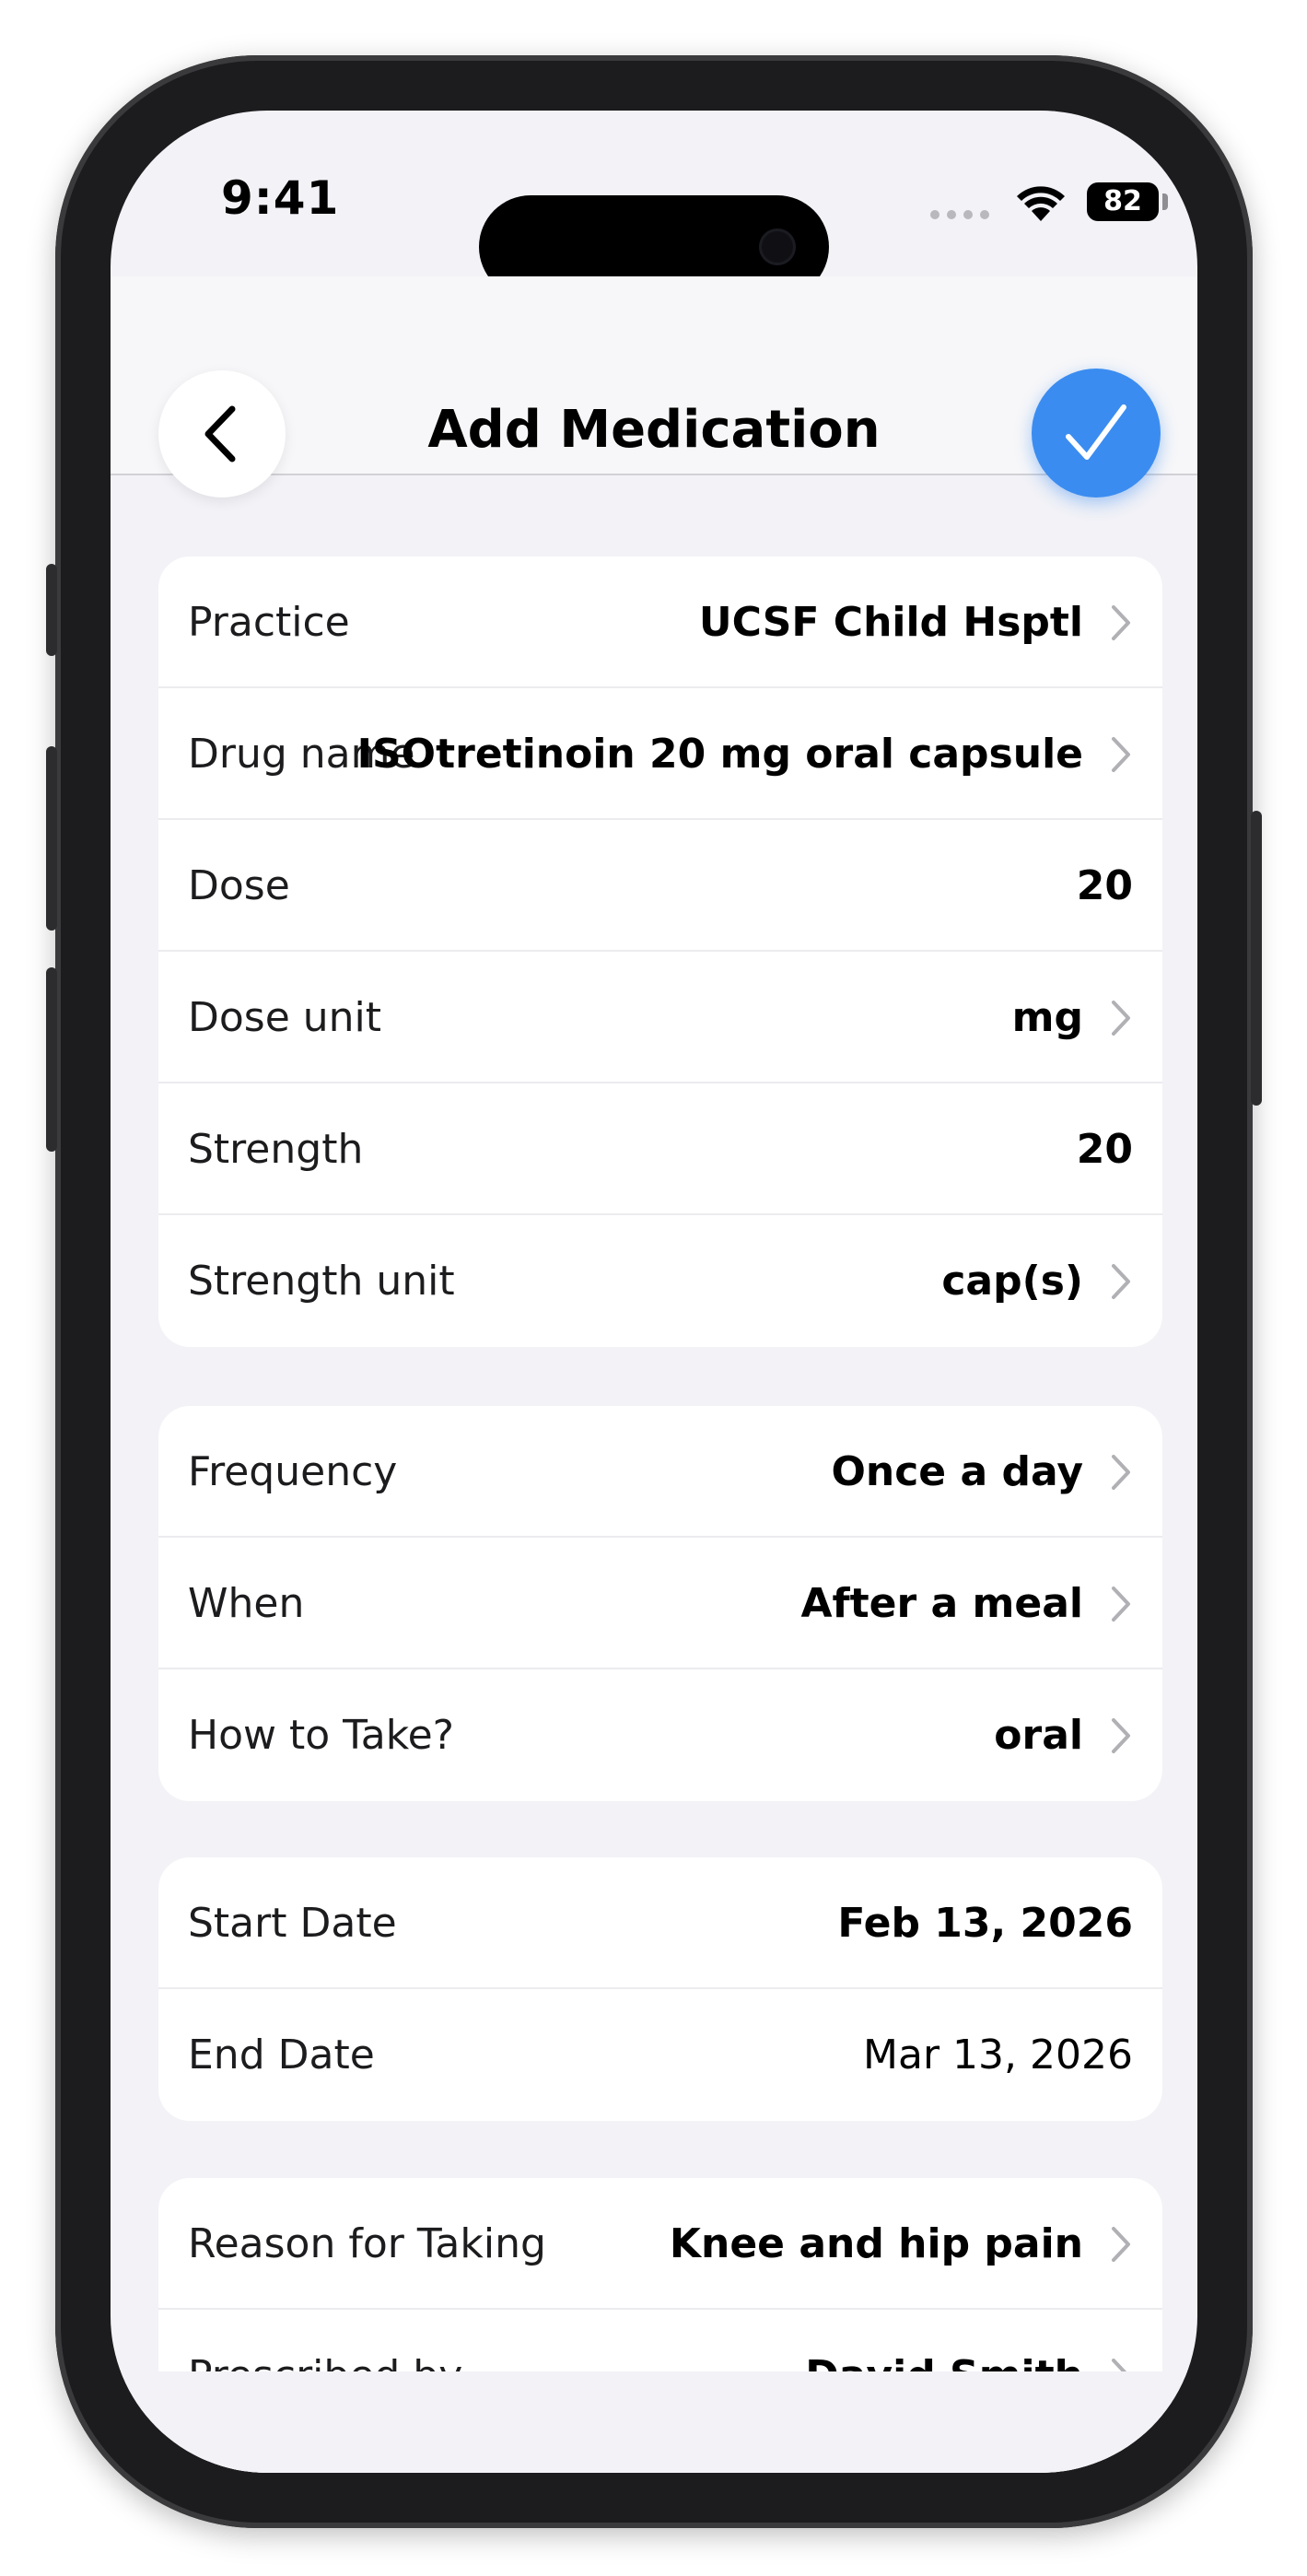  What do you see at coordinates (958, 1471) in the screenshot?
I see `row-value: Once a day` at bounding box center [958, 1471].